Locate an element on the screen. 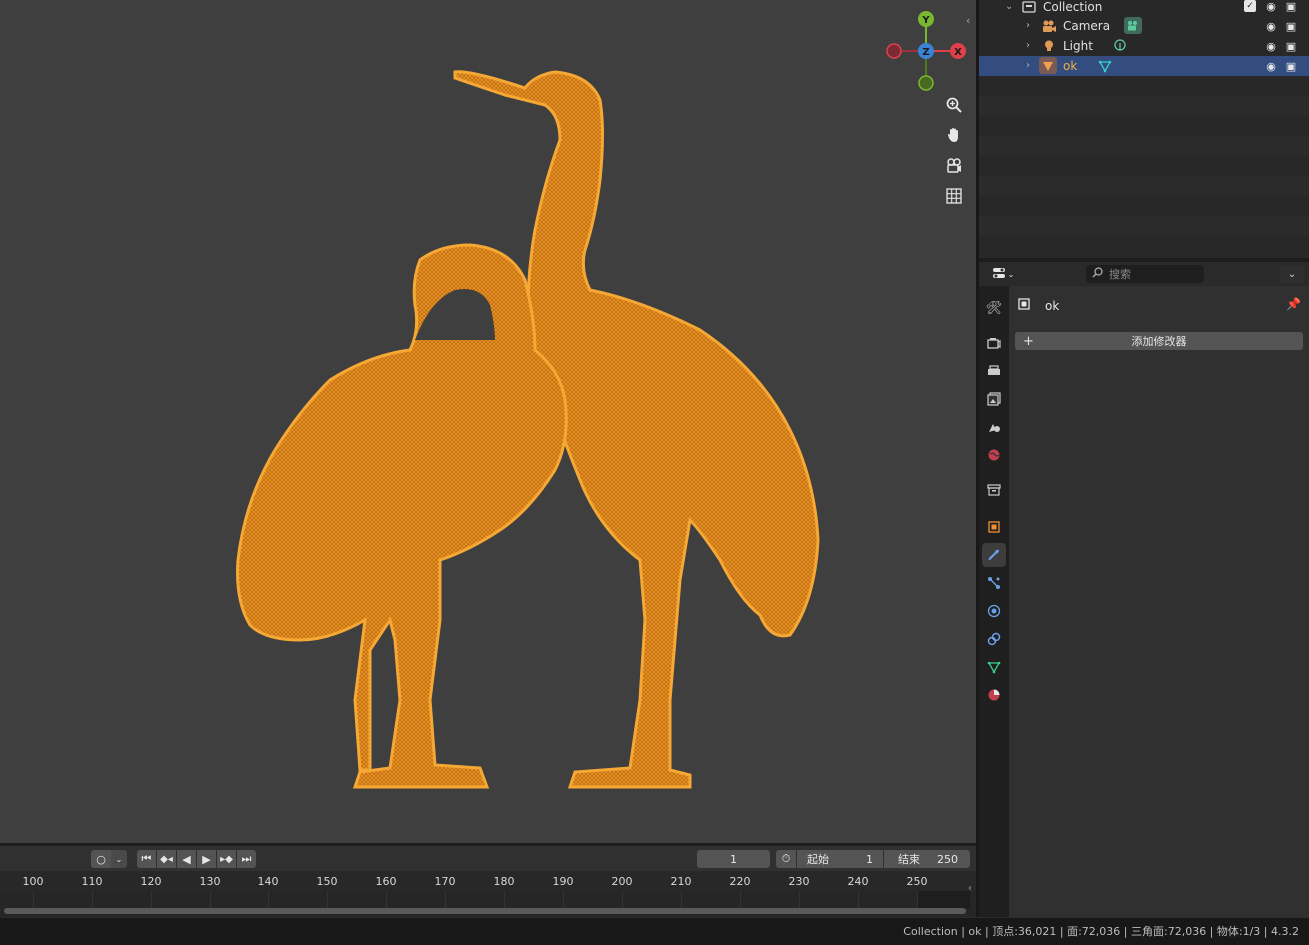 This screenshot has width=1309, height=945. navigation-gizmo: X Y Z is located at coordinates (926, 53).